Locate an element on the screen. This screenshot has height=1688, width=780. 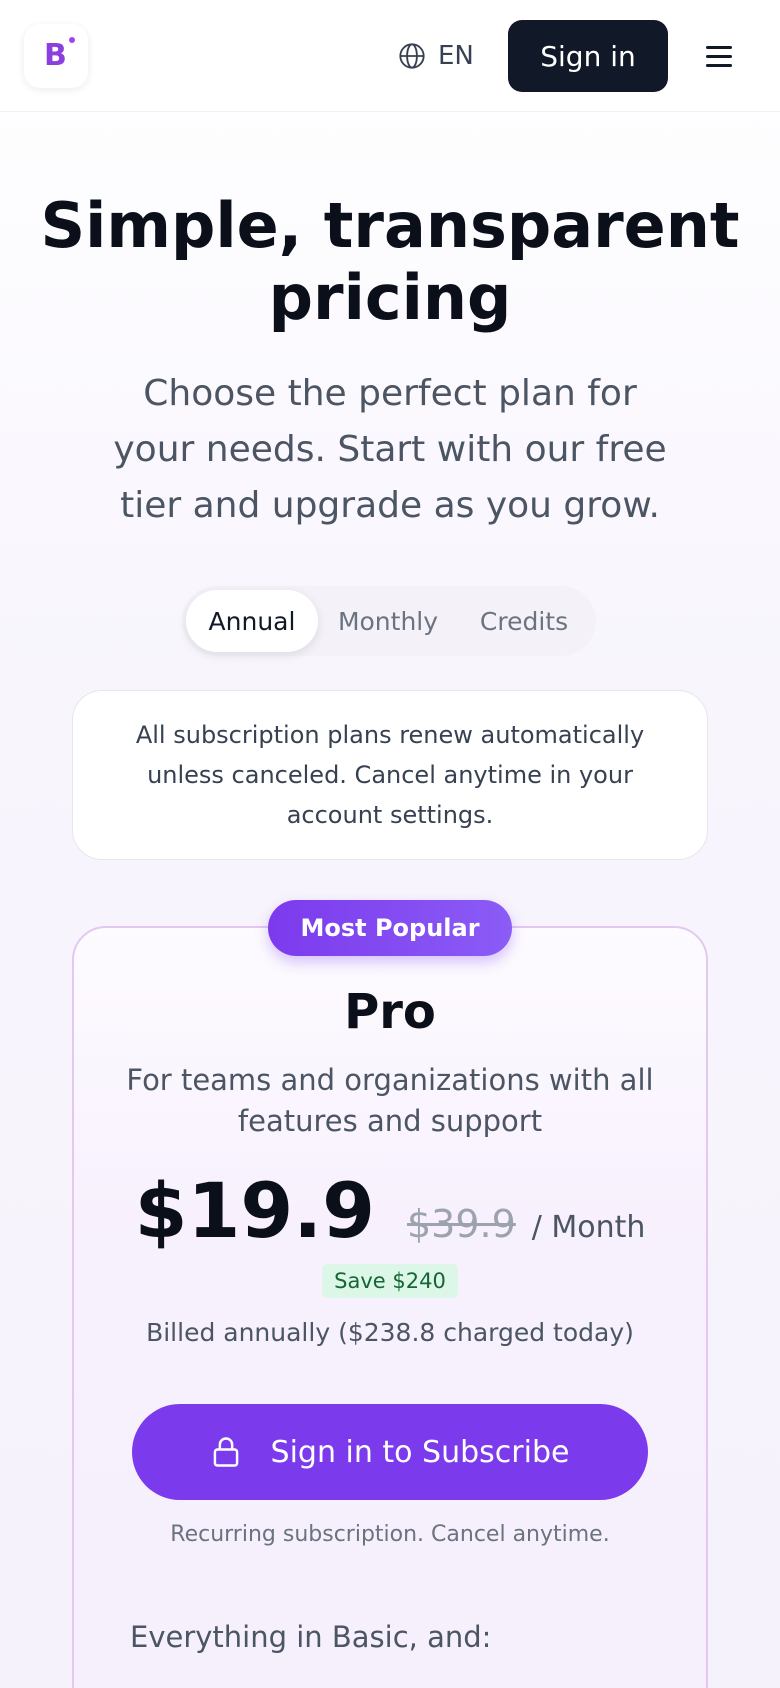
tab-monthly: Monthly is located at coordinates (388, 621).